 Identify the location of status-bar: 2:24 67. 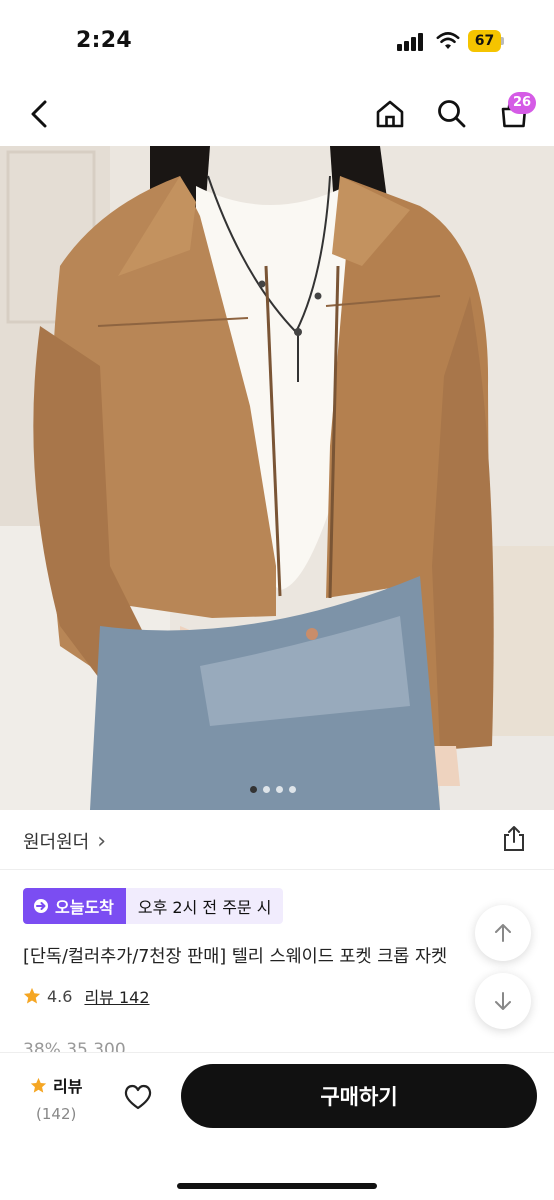
(277, 40).